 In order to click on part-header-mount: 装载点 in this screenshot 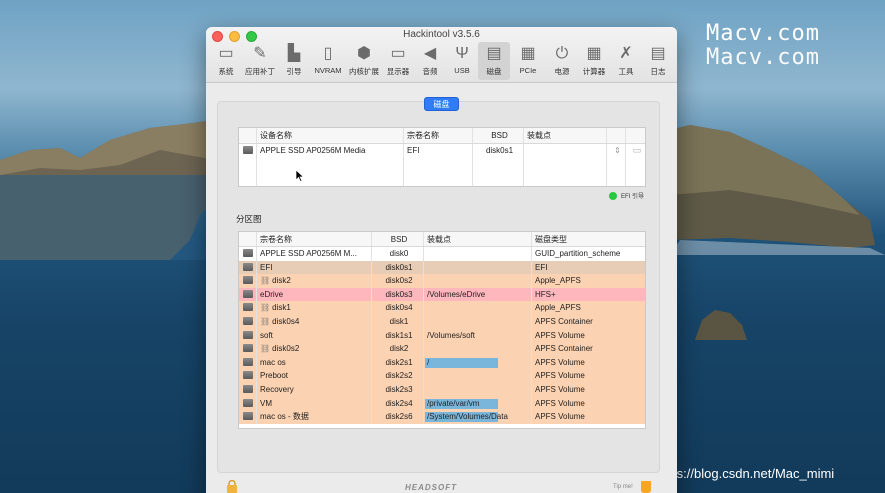, I will do `click(478, 239)`.